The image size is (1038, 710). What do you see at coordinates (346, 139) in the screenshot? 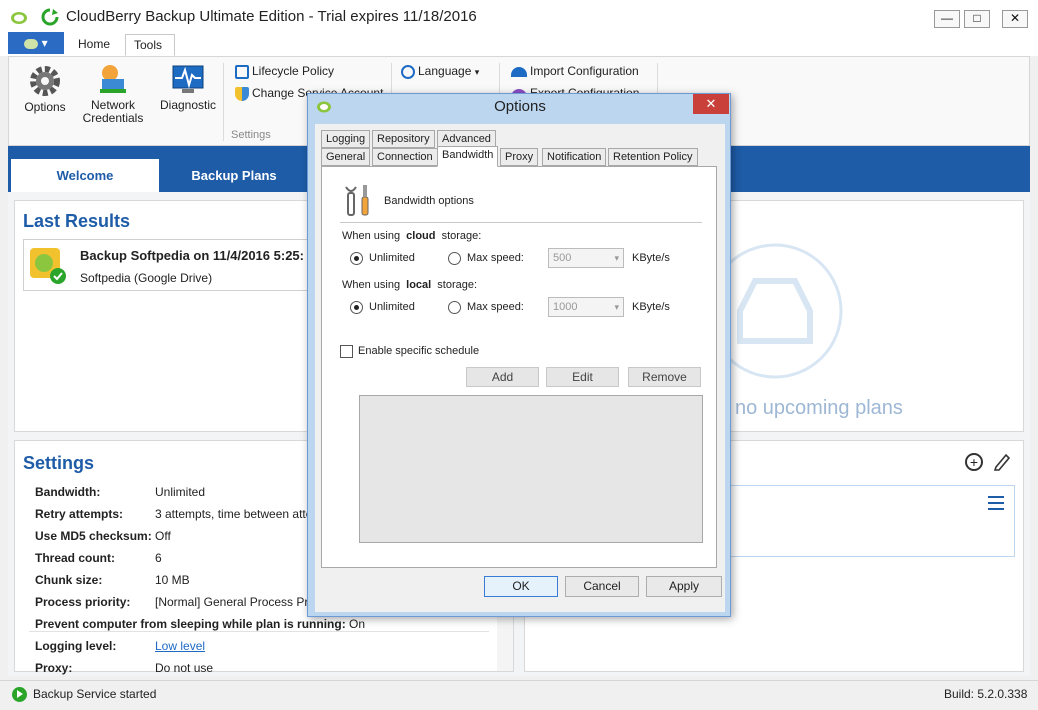
I see `tab-logging: Logging` at bounding box center [346, 139].